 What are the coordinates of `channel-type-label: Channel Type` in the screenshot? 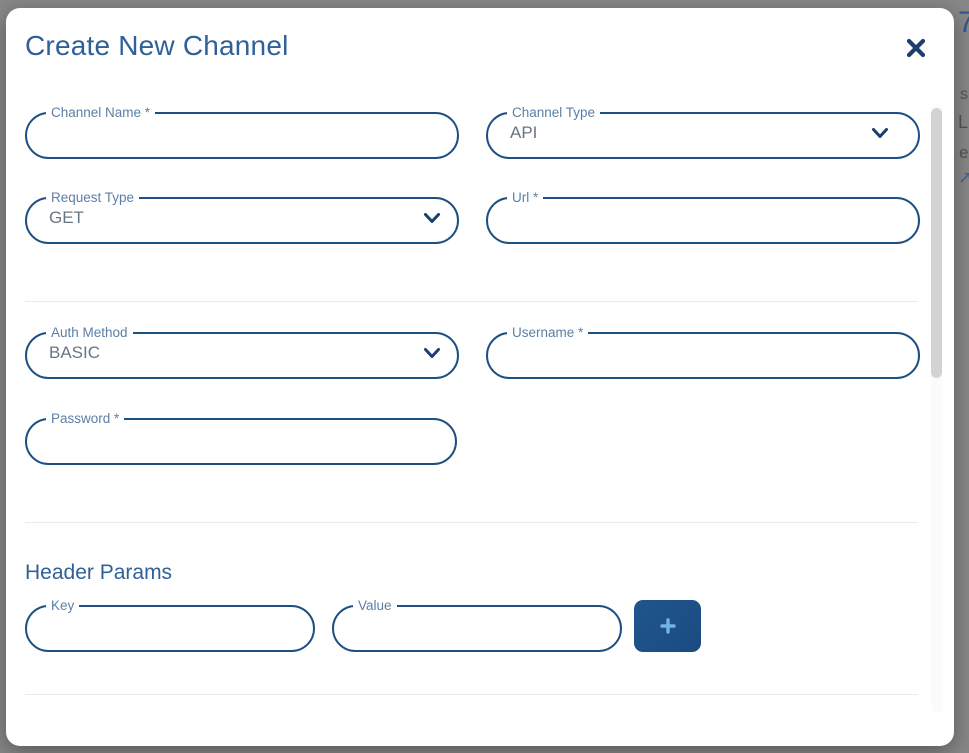 It's located at (554, 112).